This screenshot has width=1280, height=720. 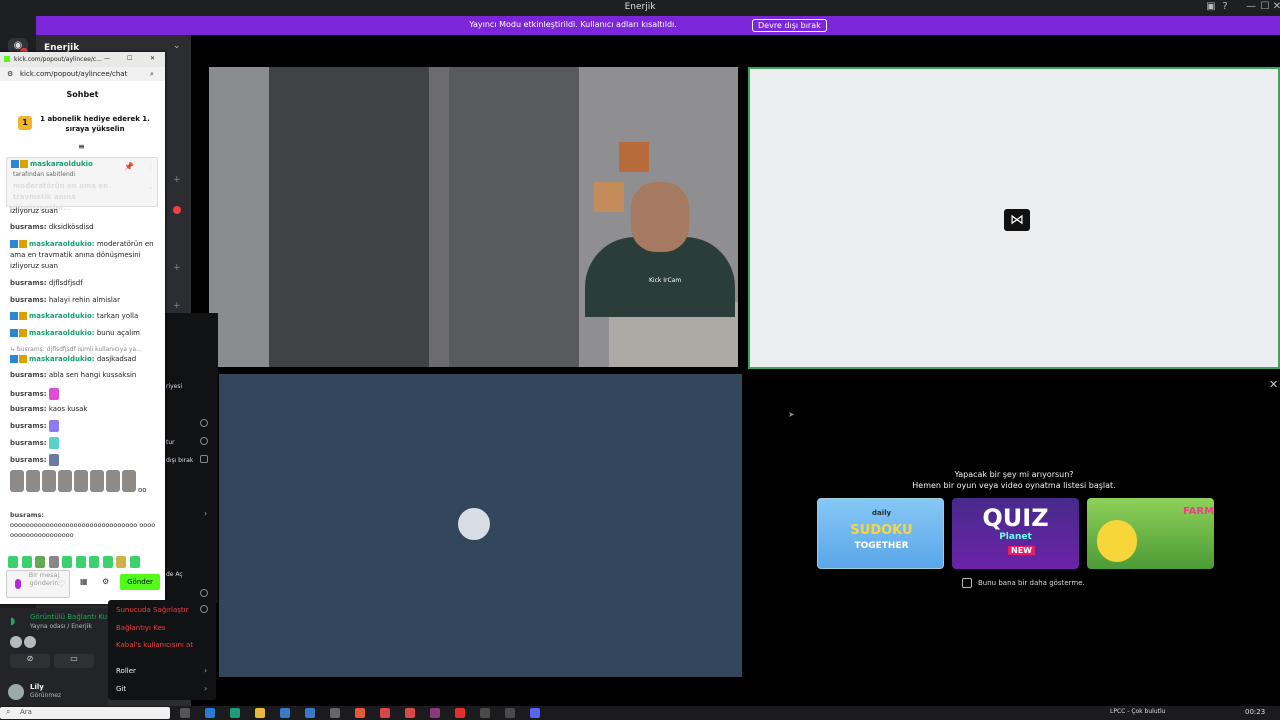 What do you see at coordinates (12, 621) in the screenshot?
I see `signal-icon: ◗` at bounding box center [12, 621].